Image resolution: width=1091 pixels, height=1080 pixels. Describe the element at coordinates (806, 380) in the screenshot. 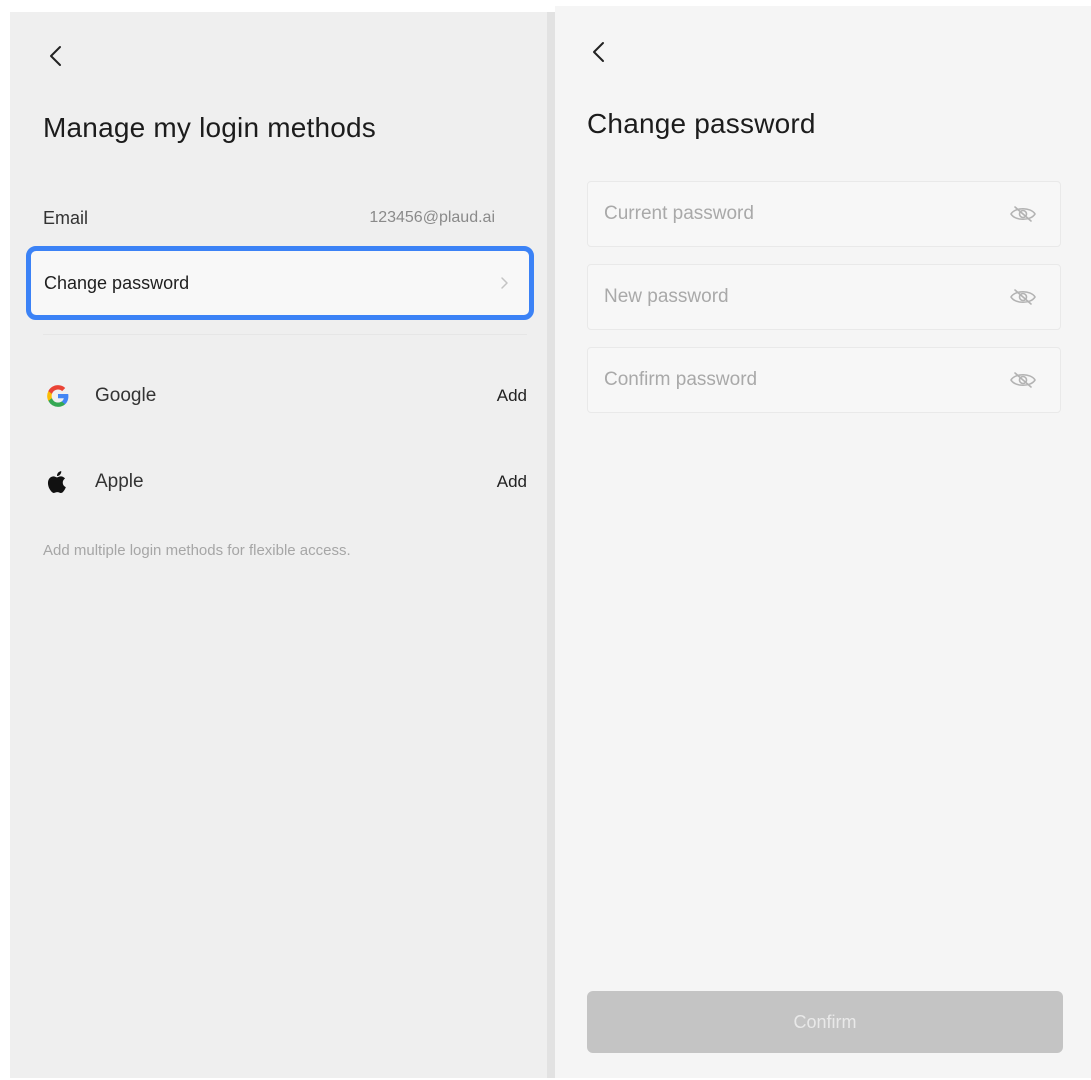

I see `confirm-password-input` at that location.